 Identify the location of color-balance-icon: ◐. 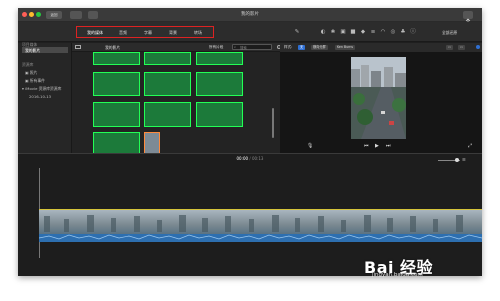
(323, 32).